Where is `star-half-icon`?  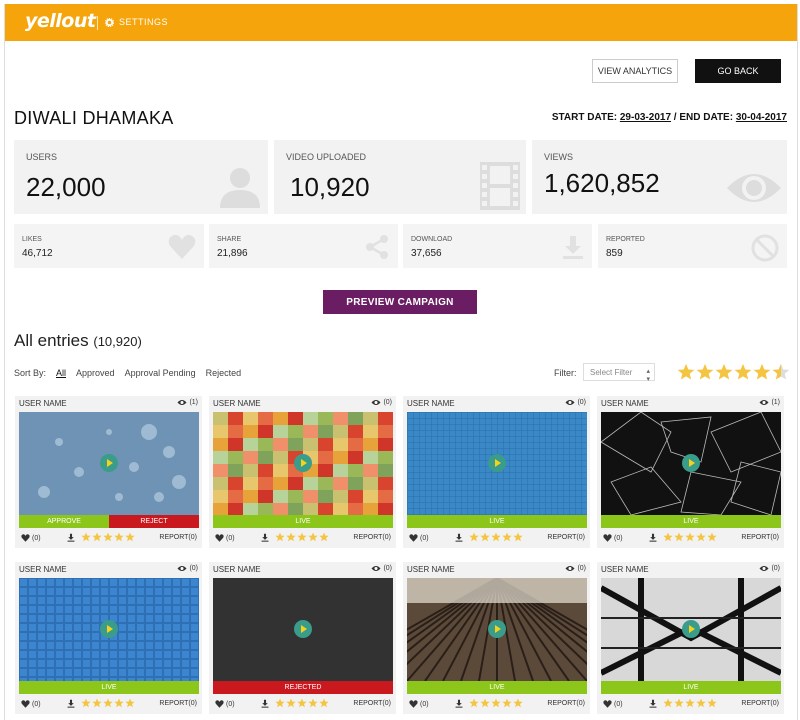 star-half-icon is located at coordinates (781, 372).